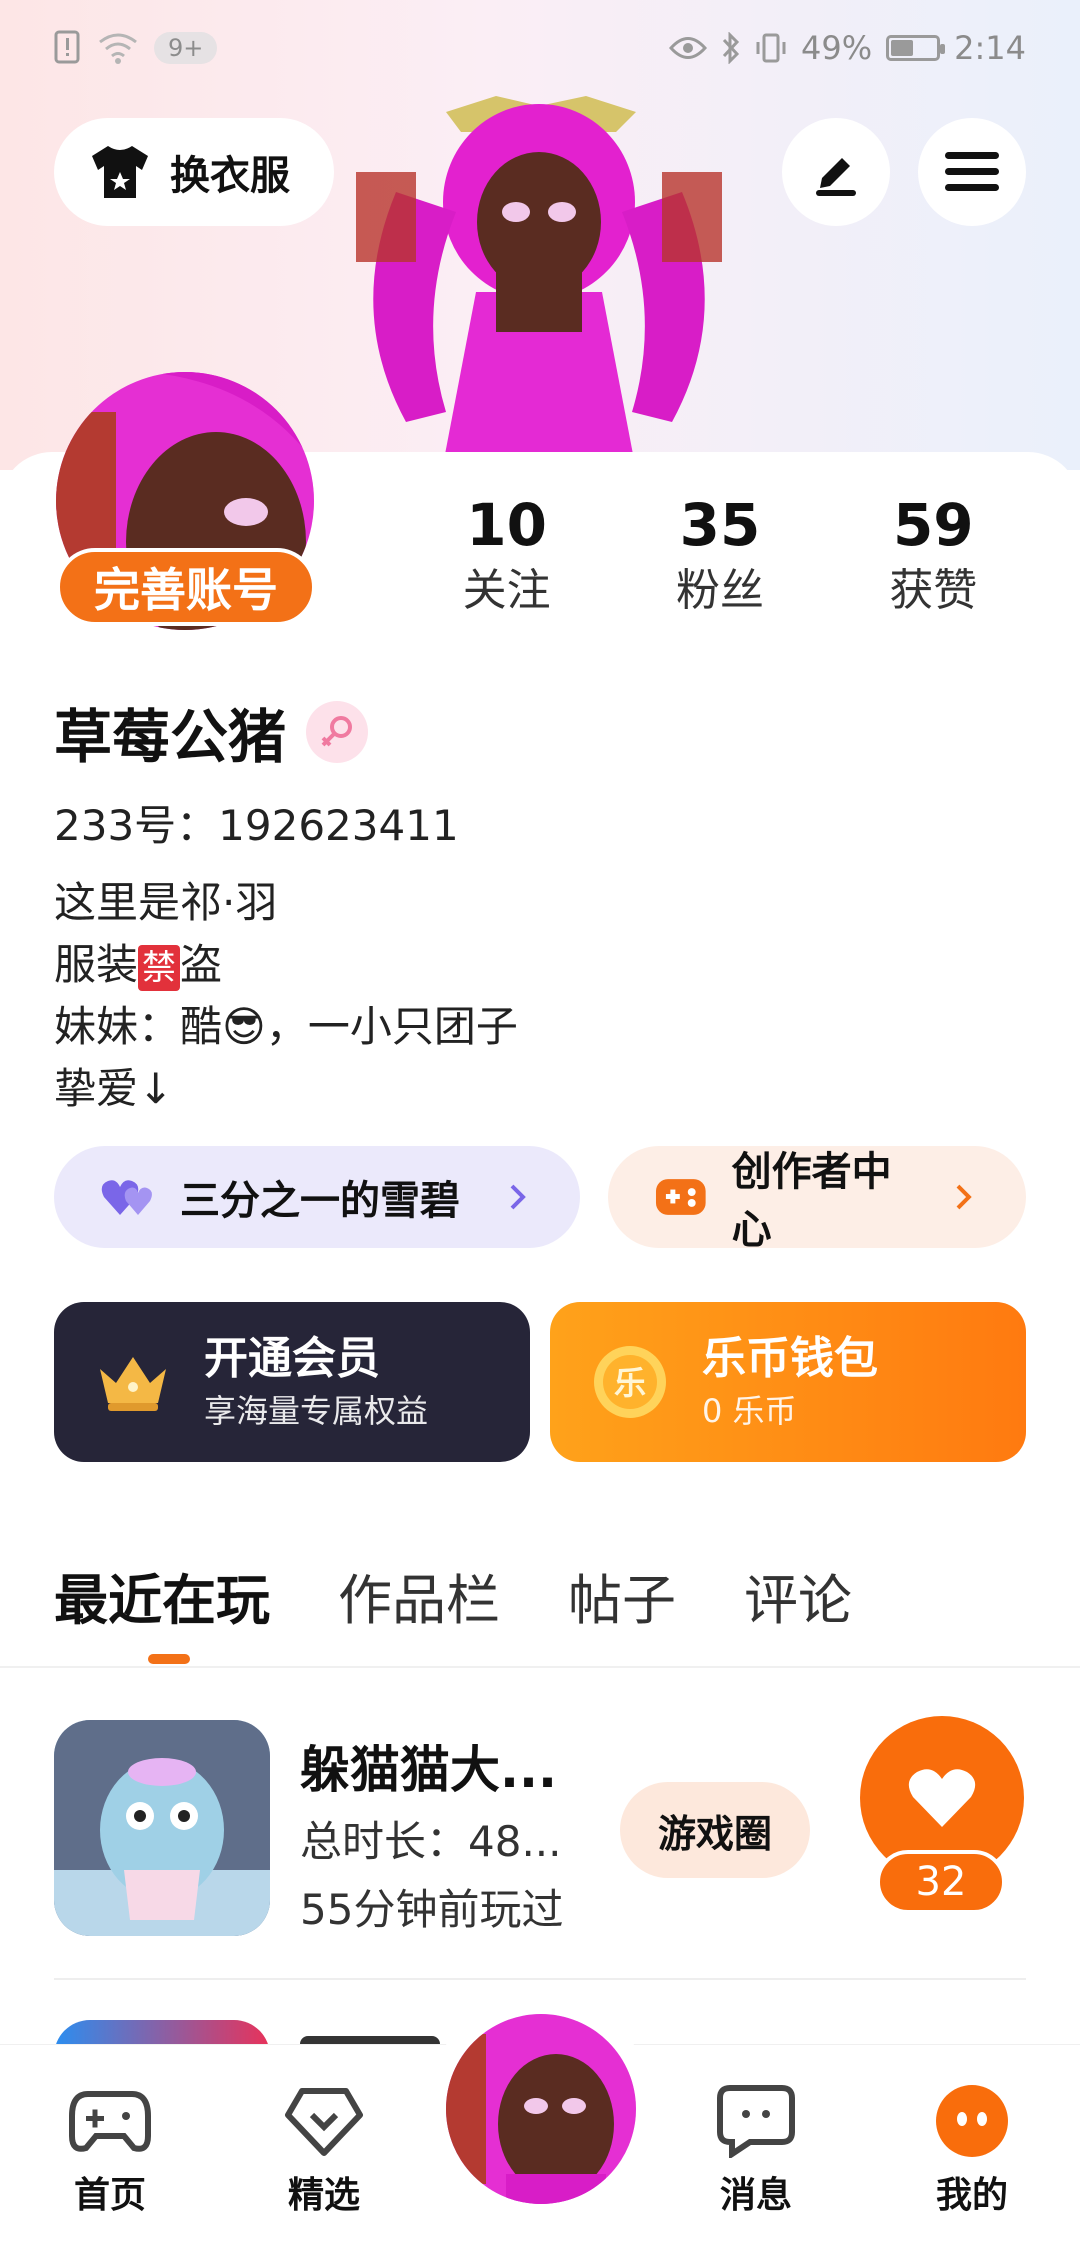  I want to click on svg-text: 乐, so click(630, 1383).